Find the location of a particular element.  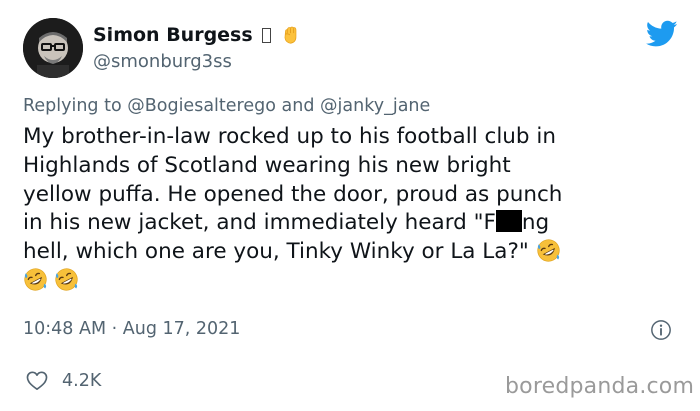

author-display-name: Simon Burgess is located at coordinates (173, 35).